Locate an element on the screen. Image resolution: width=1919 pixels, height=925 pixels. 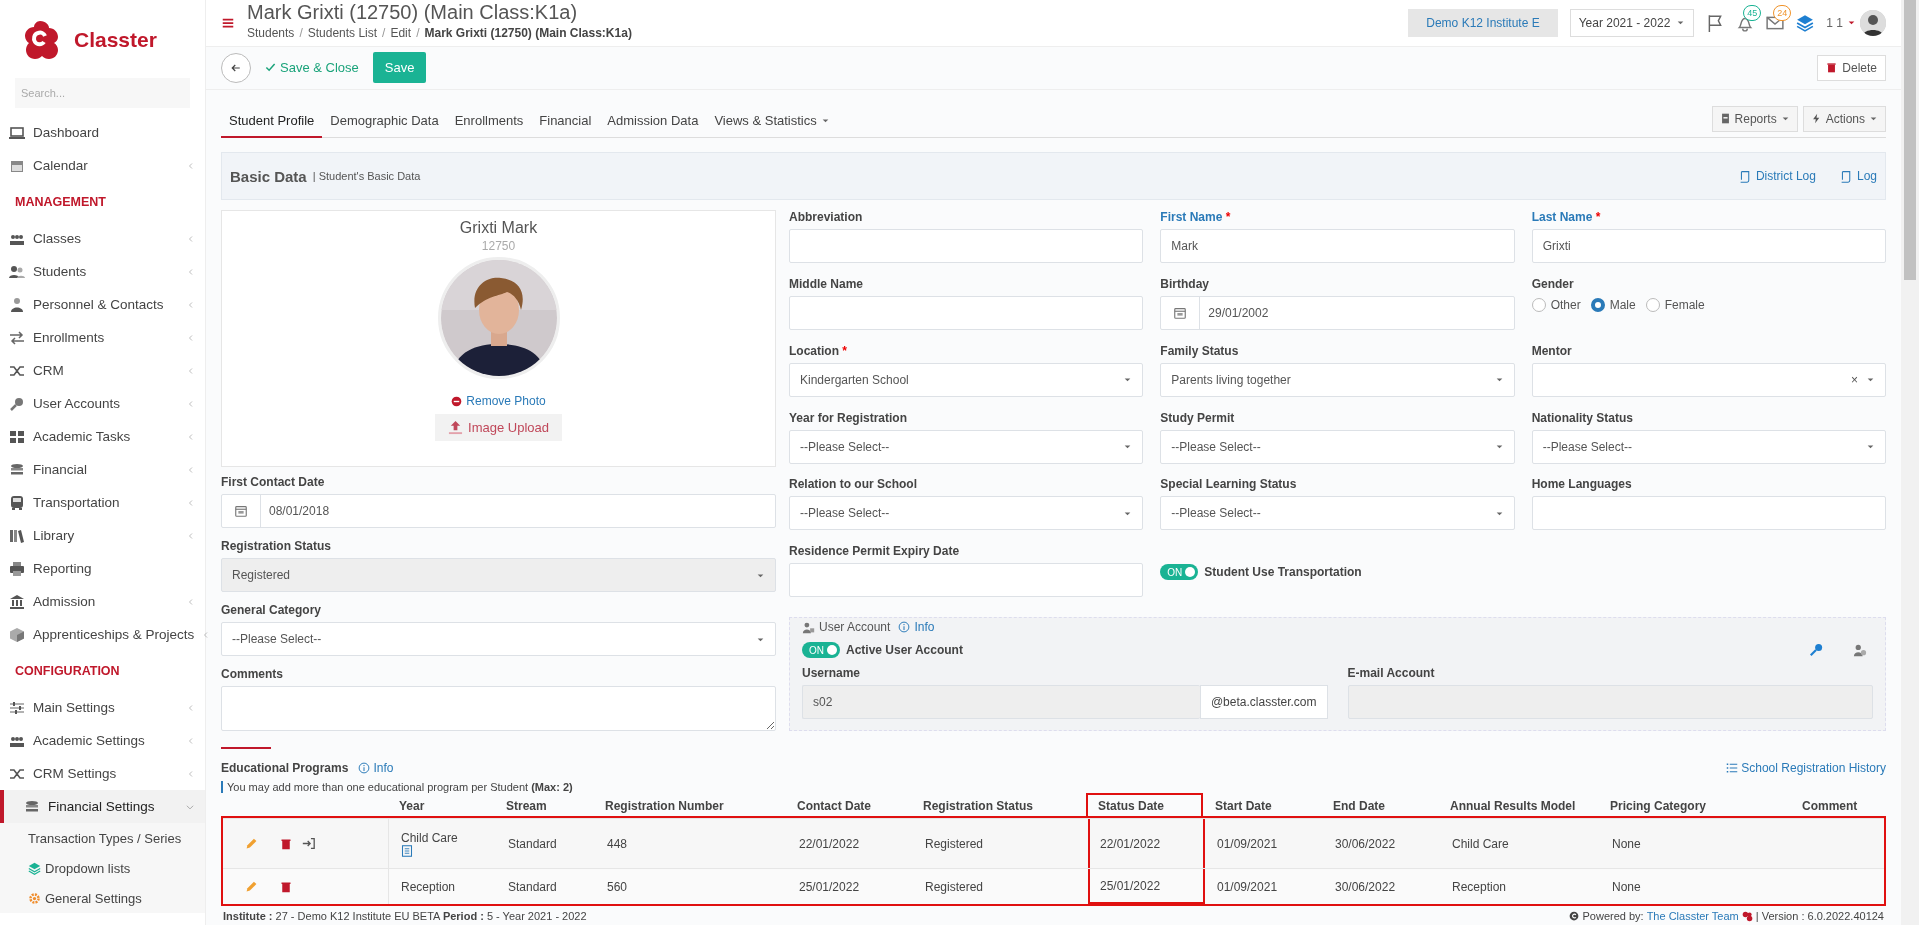
date-field: 29/01/2002 is located at coordinates (1337, 312).